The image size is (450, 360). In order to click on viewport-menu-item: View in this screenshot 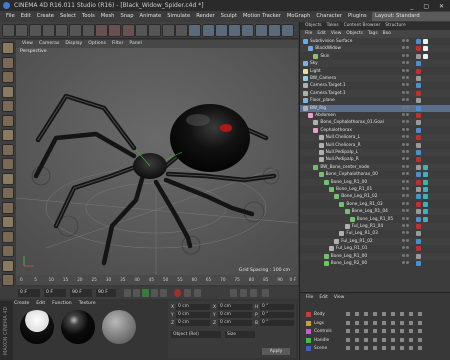, I will do `click(27, 43)`.